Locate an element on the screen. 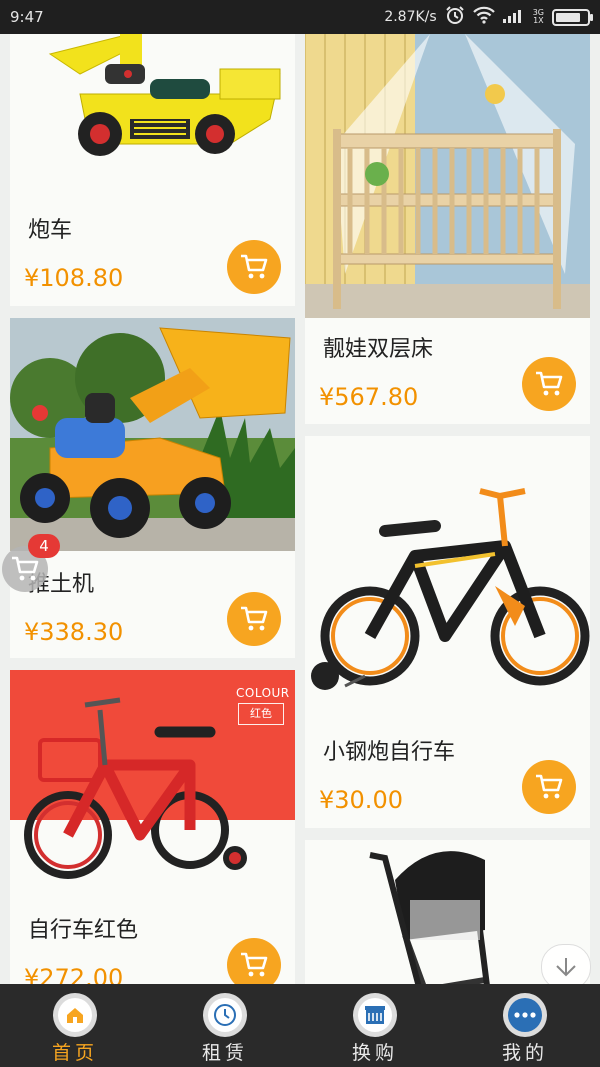  product-price: ¥338.30 is located at coordinates (74, 632).